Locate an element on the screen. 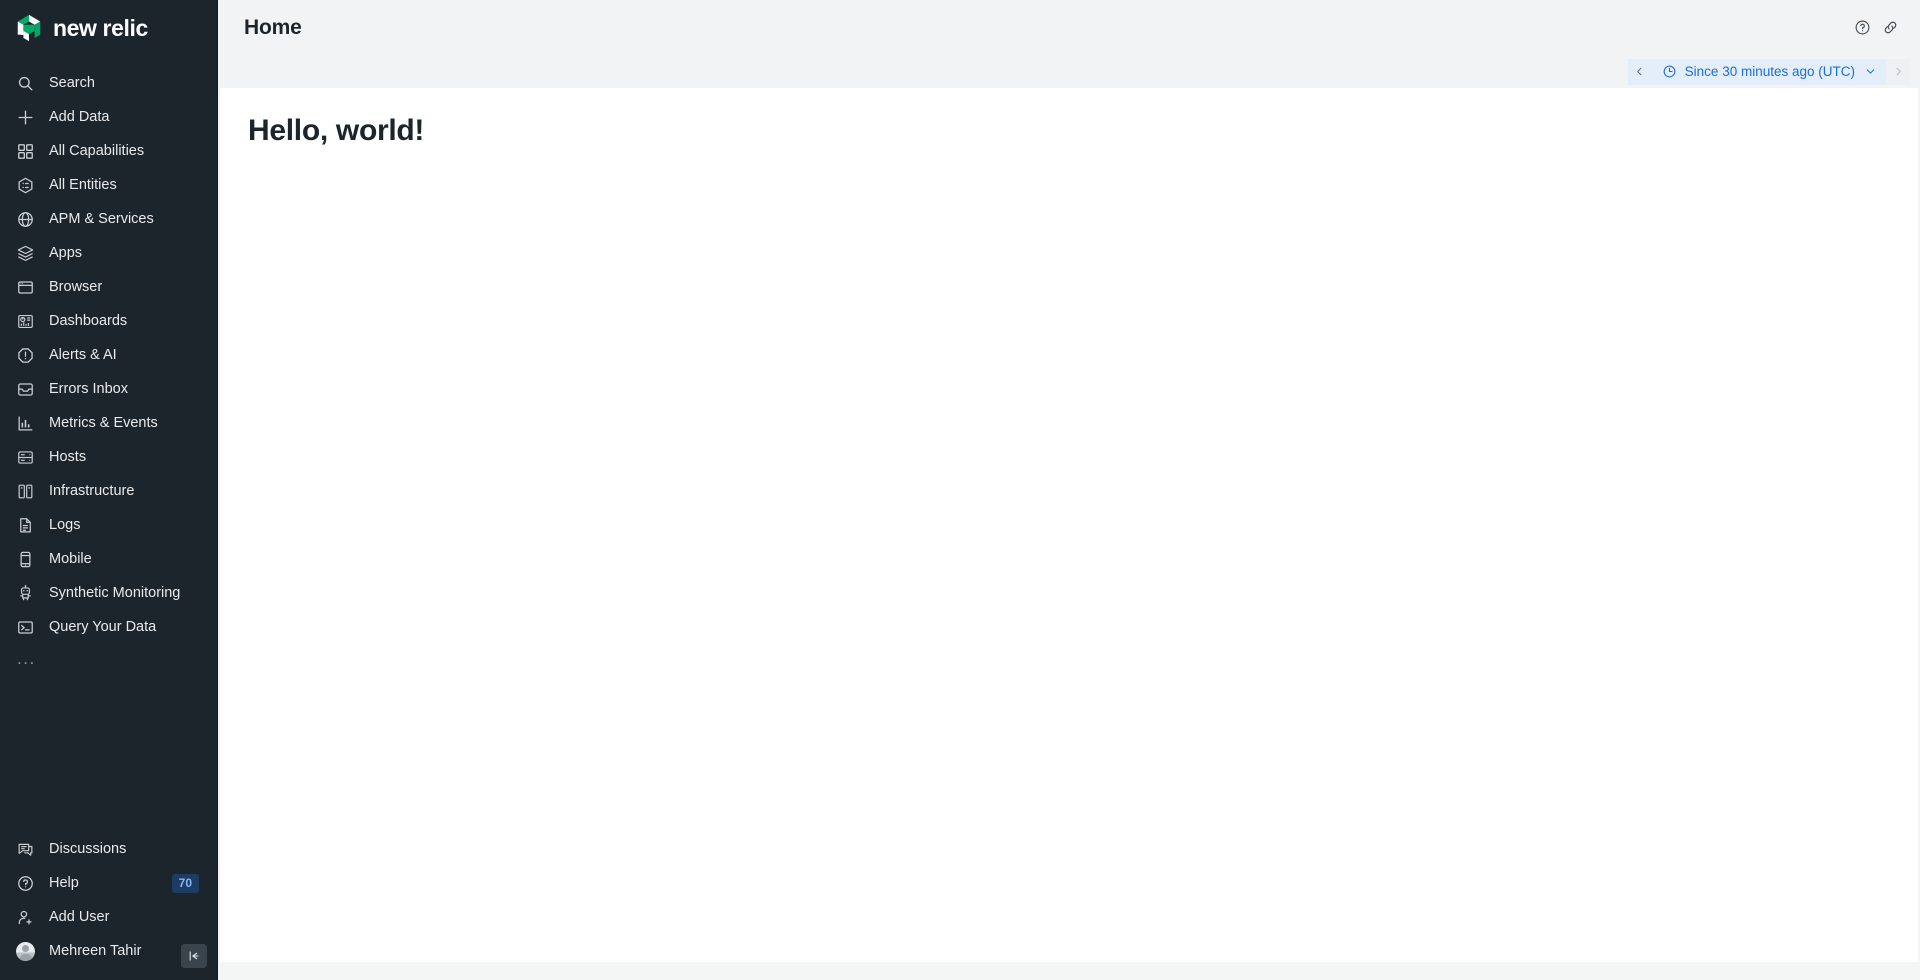 Image resolution: width=1920 pixels, height=980 pixels. time-range-prev-button is located at coordinates (1639, 71).